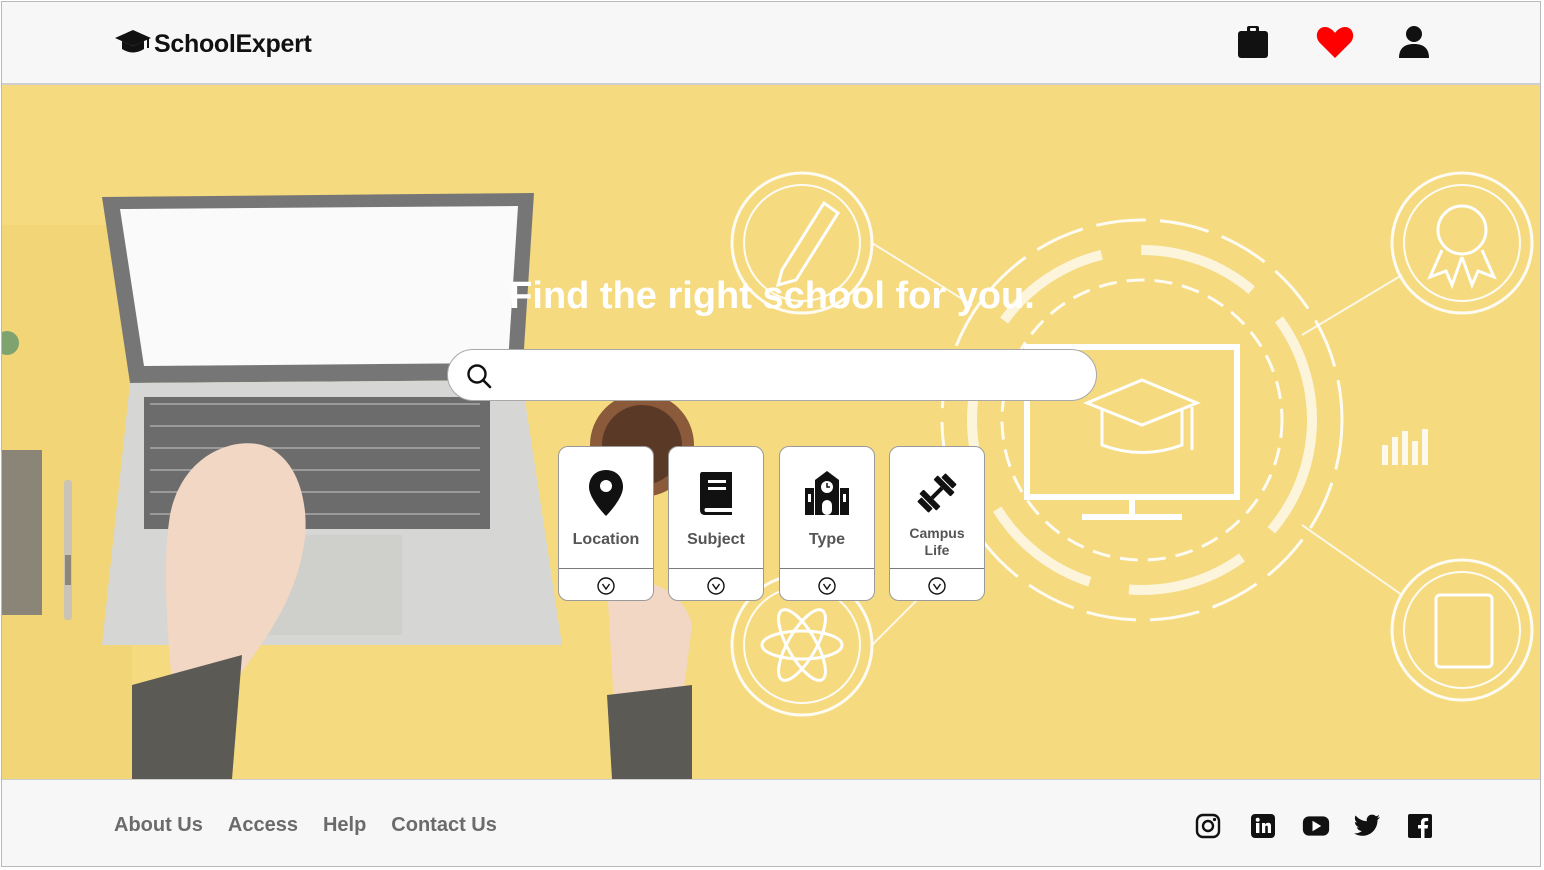  What do you see at coordinates (344, 825) in the screenshot?
I see `footer-link-help: Help` at bounding box center [344, 825].